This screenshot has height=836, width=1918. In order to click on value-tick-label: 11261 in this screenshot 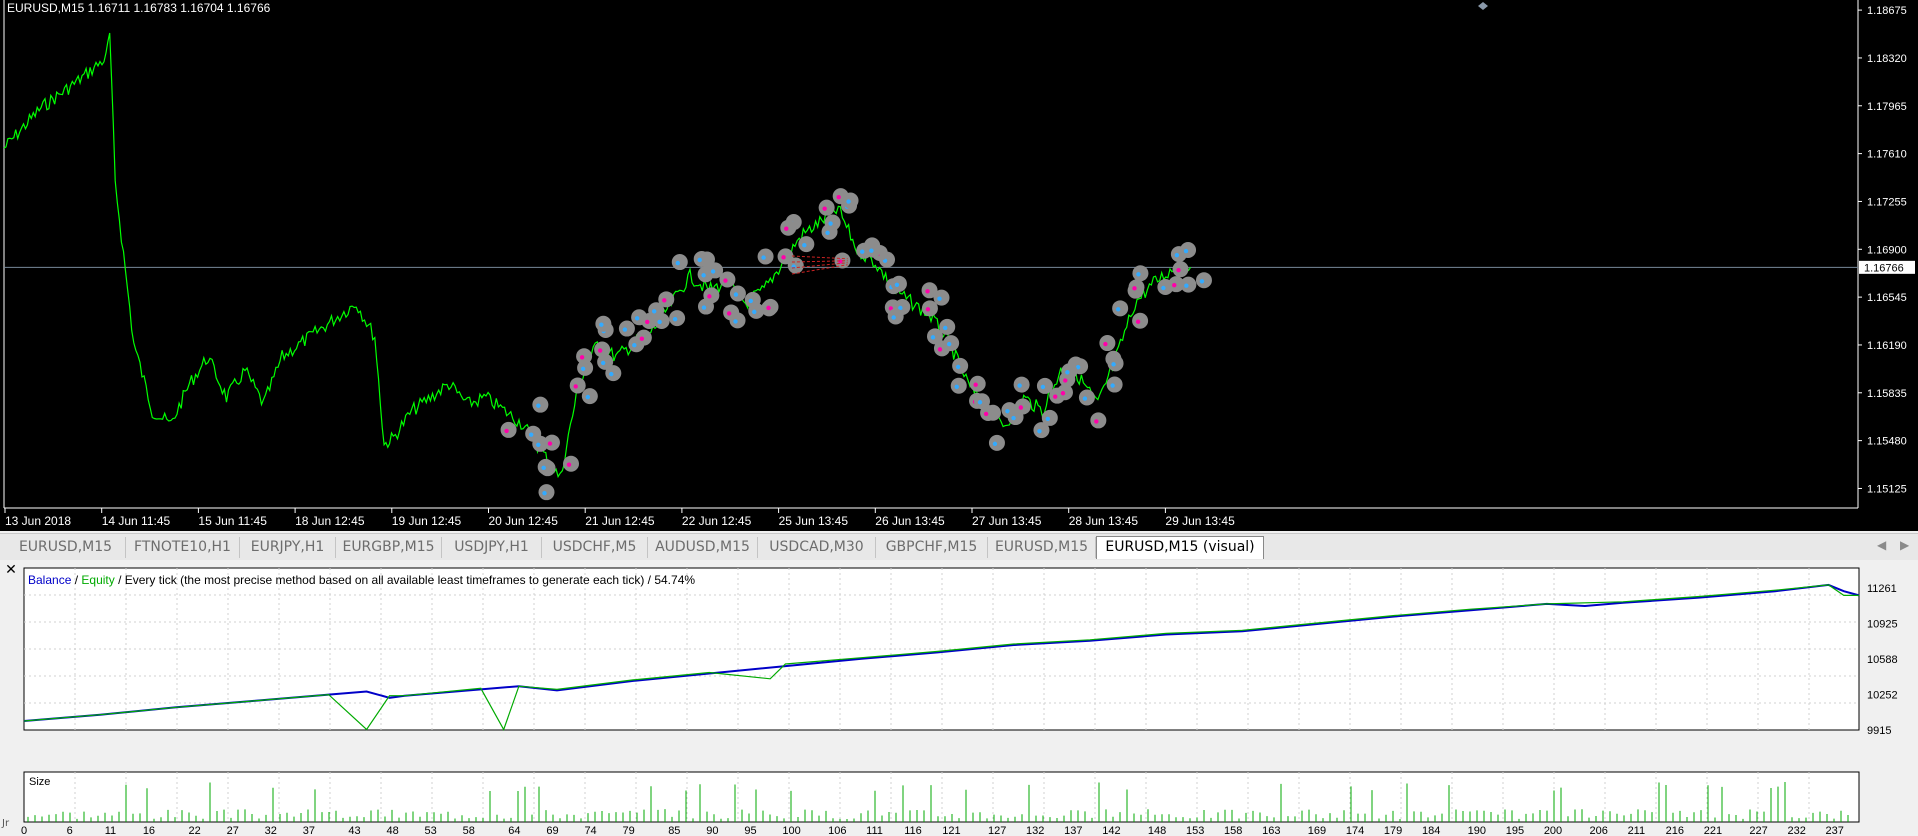, I will do `click(1882, 589)`.